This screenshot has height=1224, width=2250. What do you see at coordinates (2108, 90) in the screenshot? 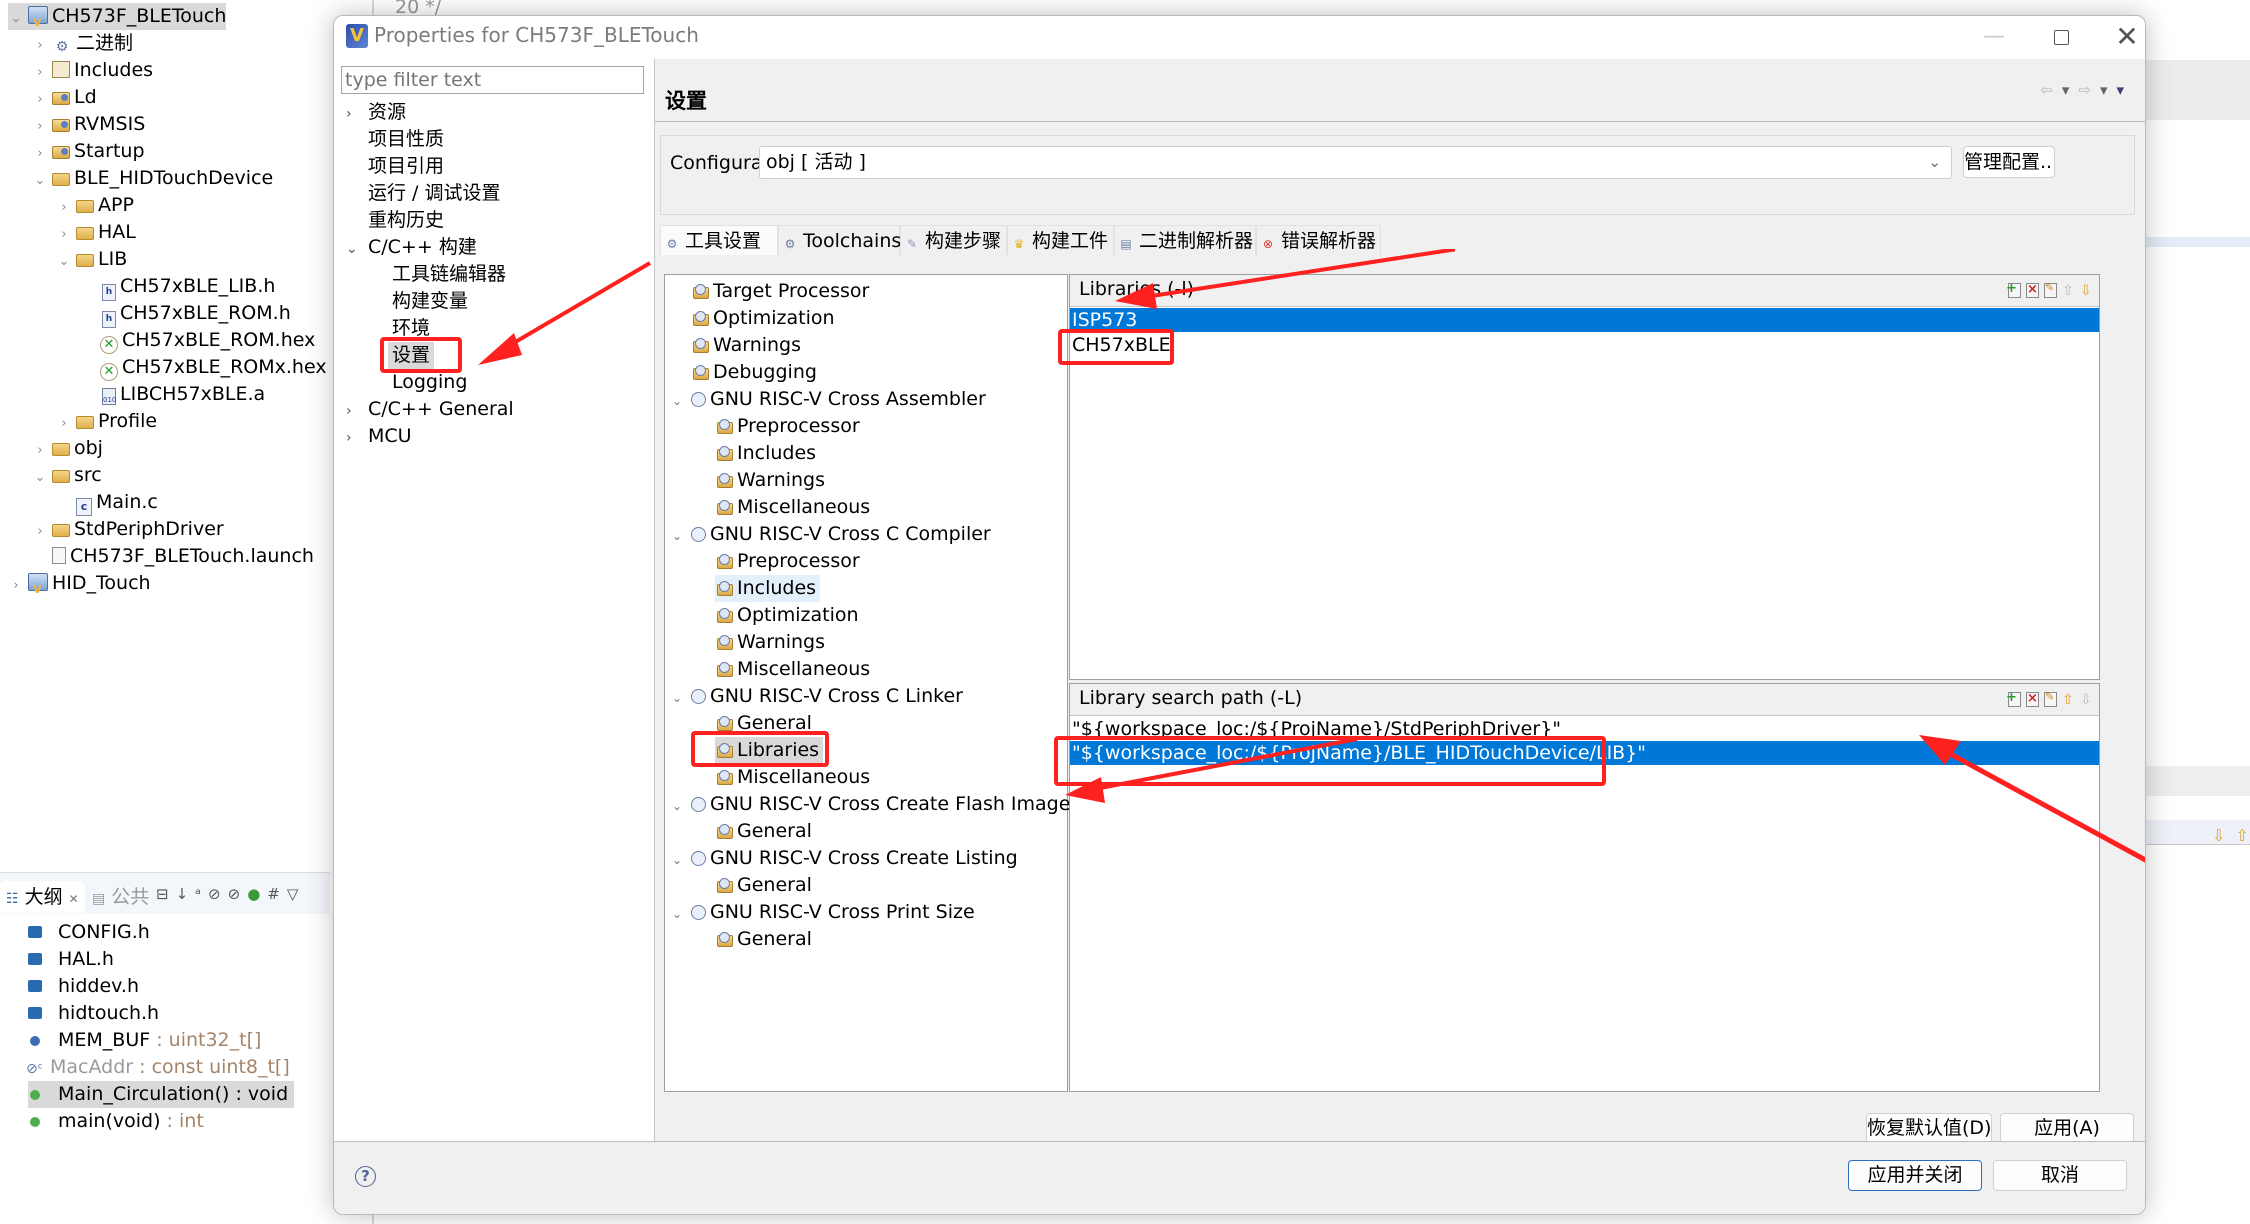
I see `forward-menu-icon: ▾` at bounding box center [2108, 90].